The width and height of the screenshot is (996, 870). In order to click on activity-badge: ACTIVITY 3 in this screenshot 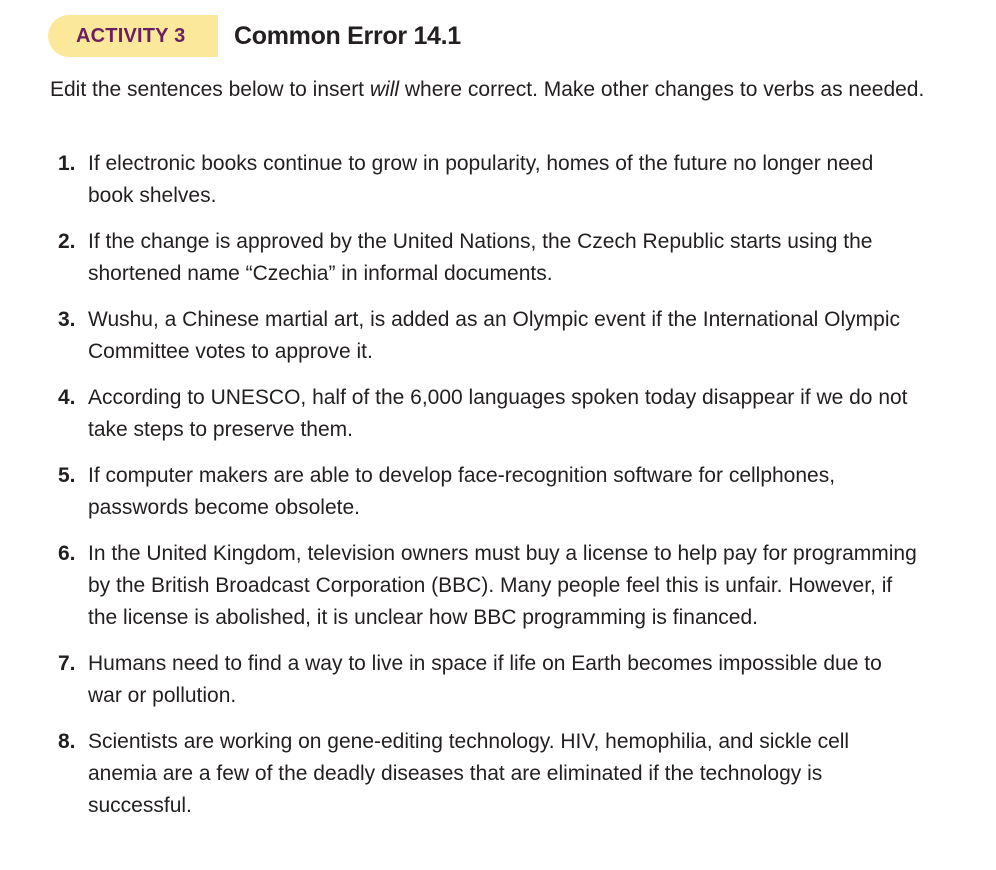, I will do `click(133, 36)`.